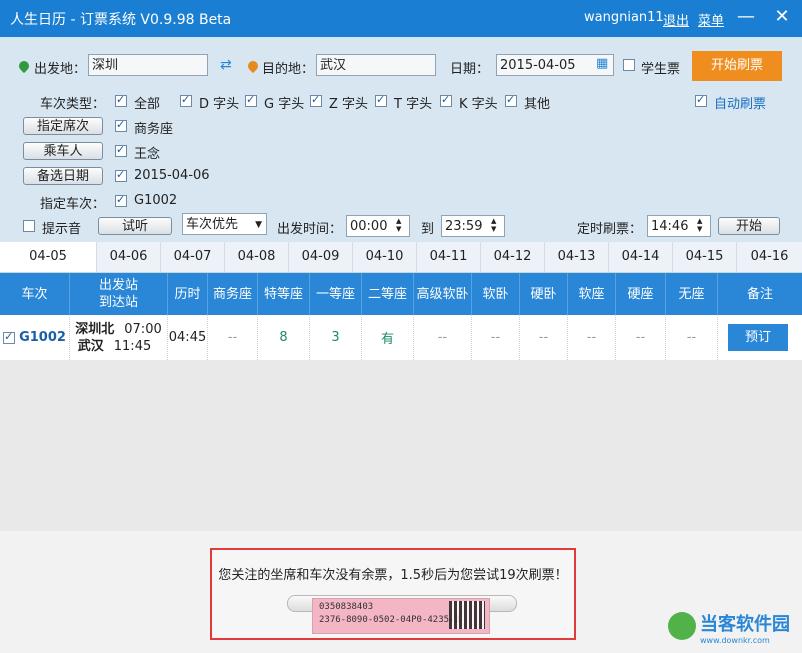 The width and height of the screenshot is (802, 653). Describe the element at coordinates (321, 257) in the screenshot. I see `tab-date: 04-09` at that location.